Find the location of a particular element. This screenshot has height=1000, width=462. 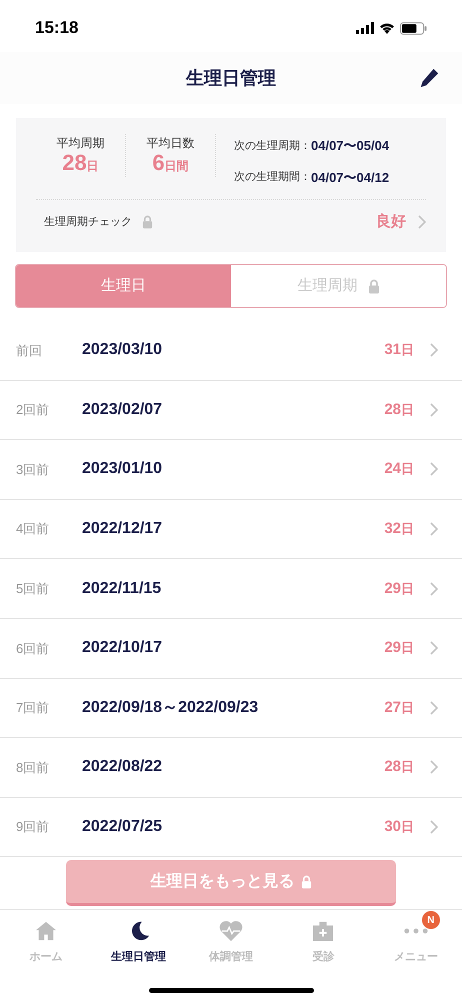

check-label: 生理周期チェック is located at coordinates (87, 222).